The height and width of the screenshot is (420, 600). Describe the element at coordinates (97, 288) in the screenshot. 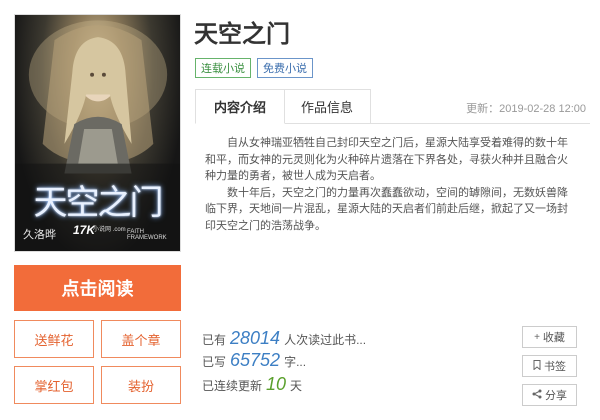

I see `read-button: 点击阅读` at that location.